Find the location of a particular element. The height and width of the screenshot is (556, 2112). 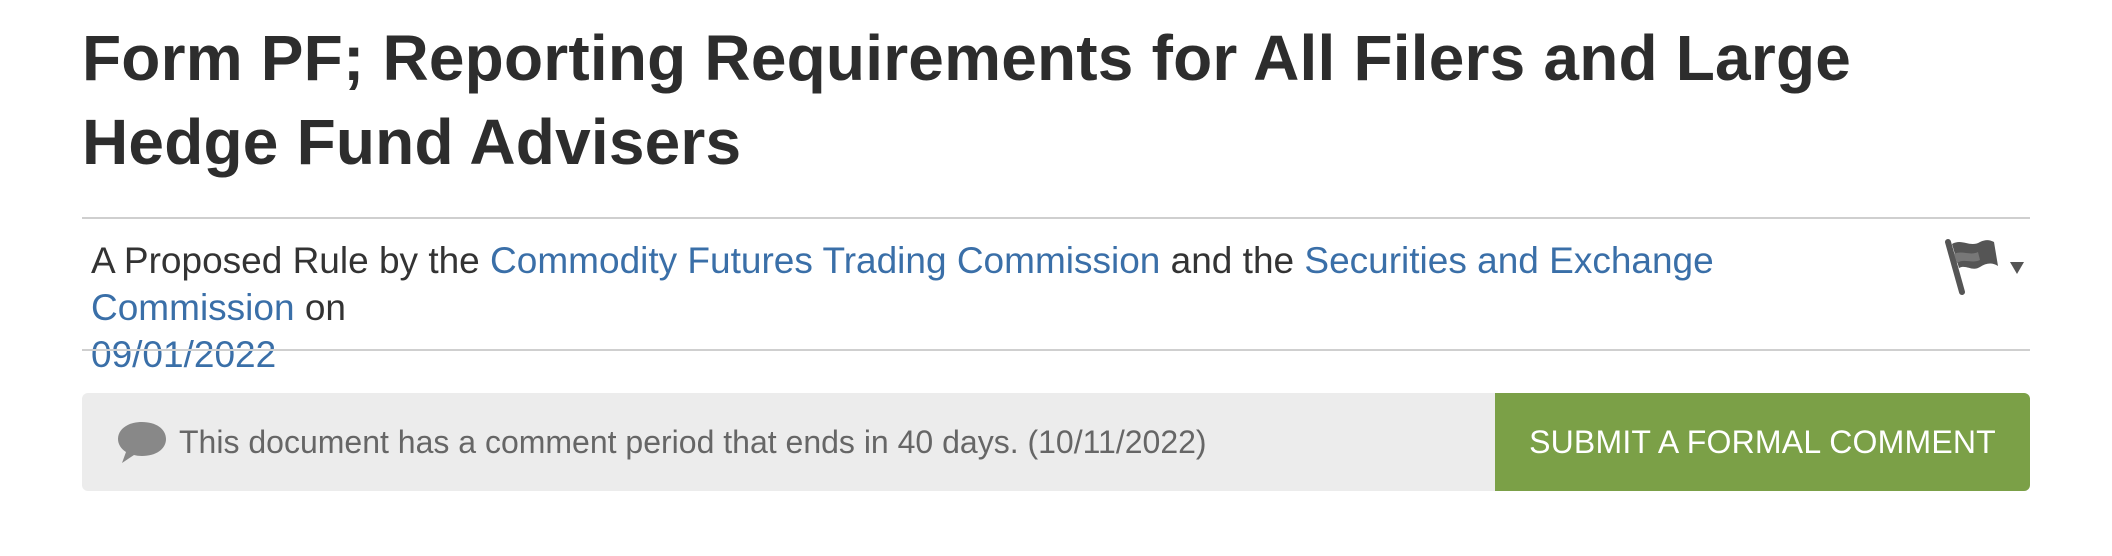

publication-date-link: 09/01/2022 is located at coordinates (183, 354).